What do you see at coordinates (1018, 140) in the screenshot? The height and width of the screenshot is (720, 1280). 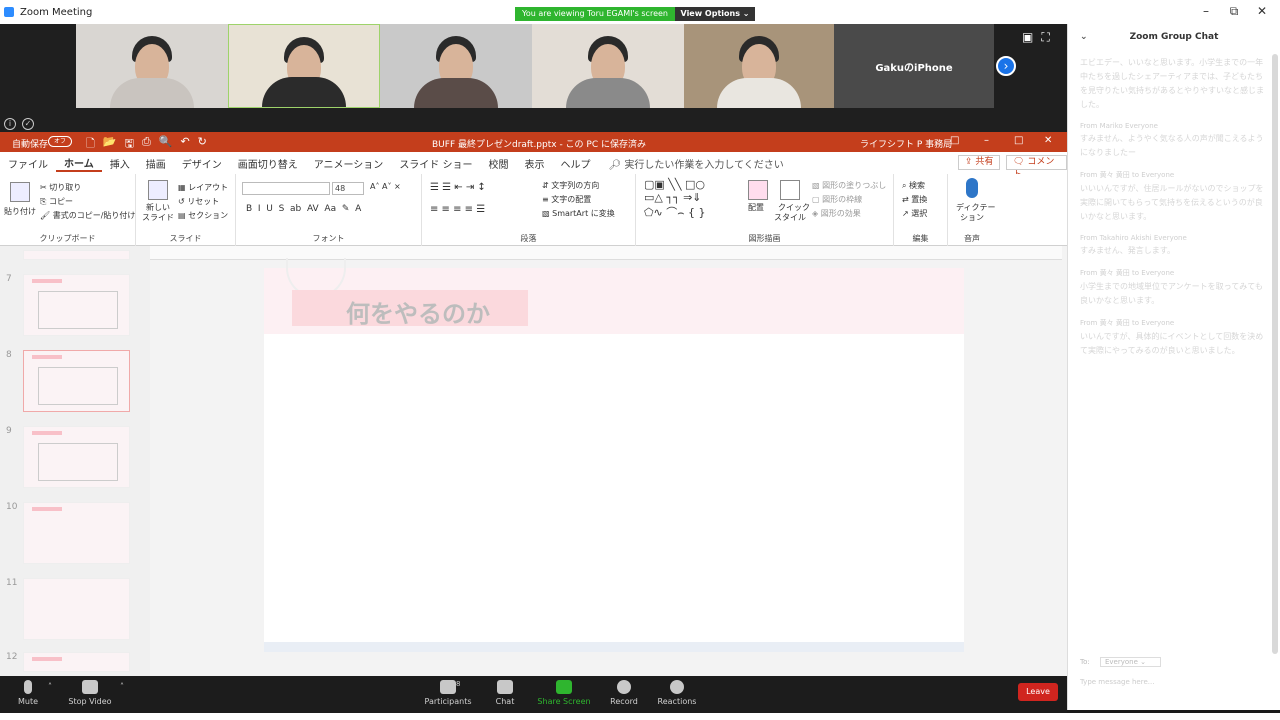 I see `ppt-restore-icon: □` at bounding box center [1018, 140].